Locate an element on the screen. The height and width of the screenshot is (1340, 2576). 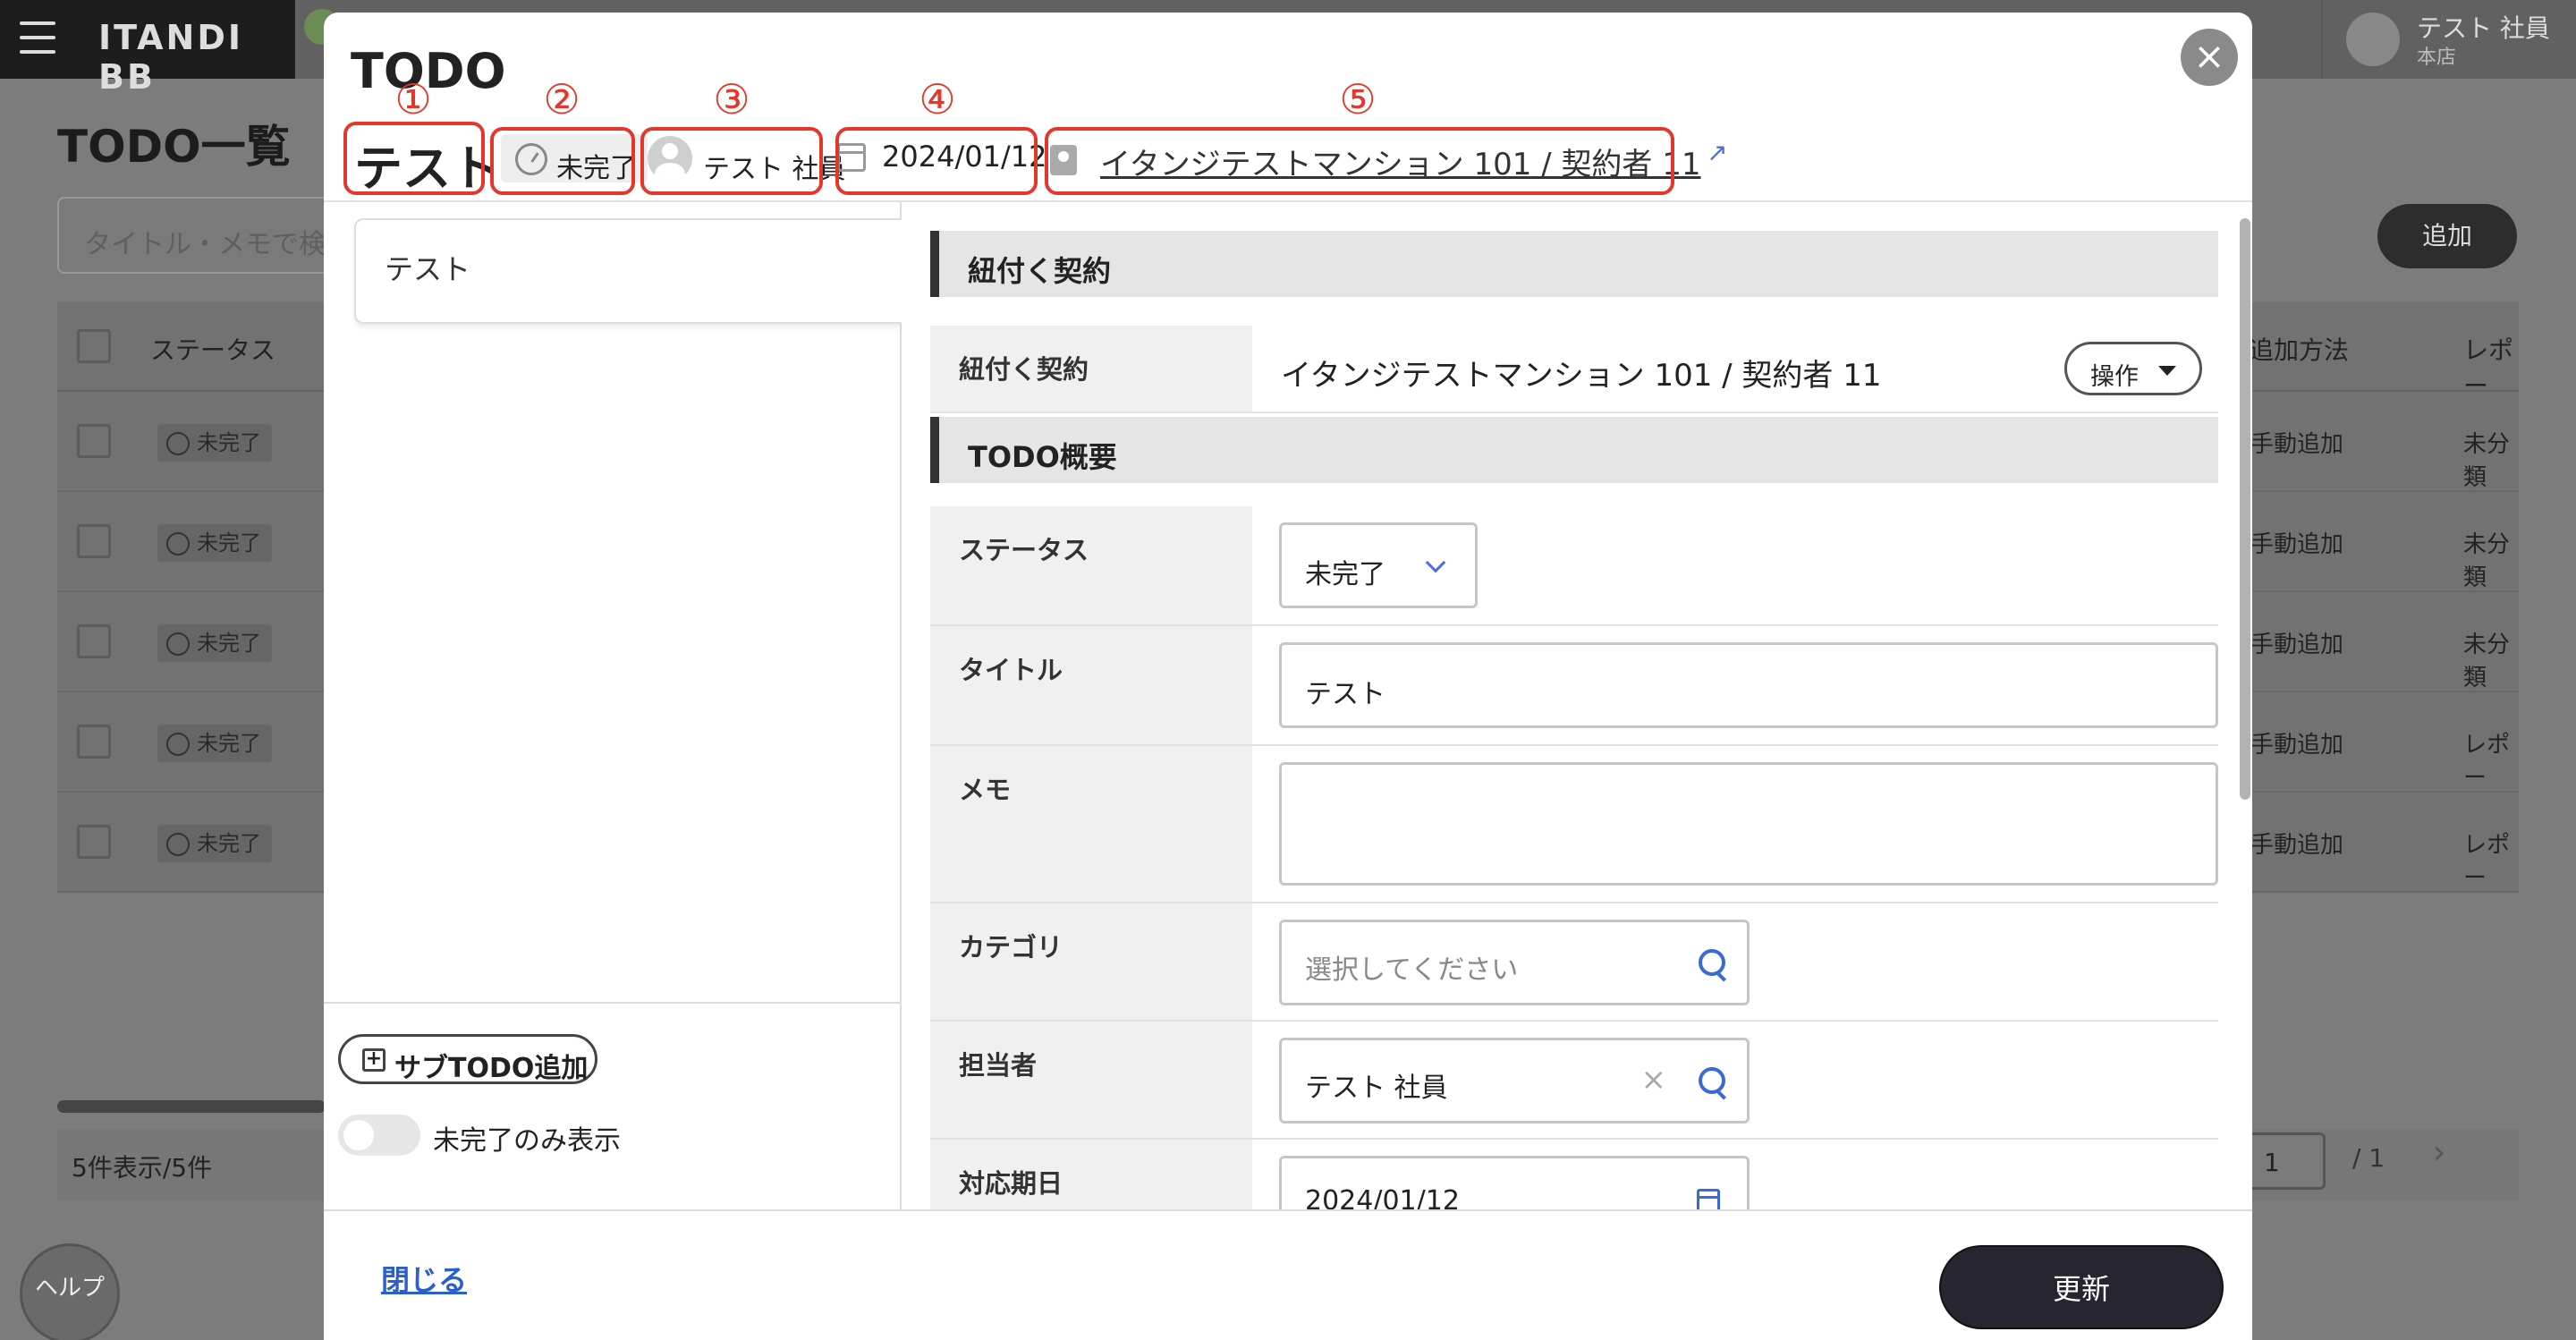
close-link: 閉じる is located at coordinates (424, 1278).